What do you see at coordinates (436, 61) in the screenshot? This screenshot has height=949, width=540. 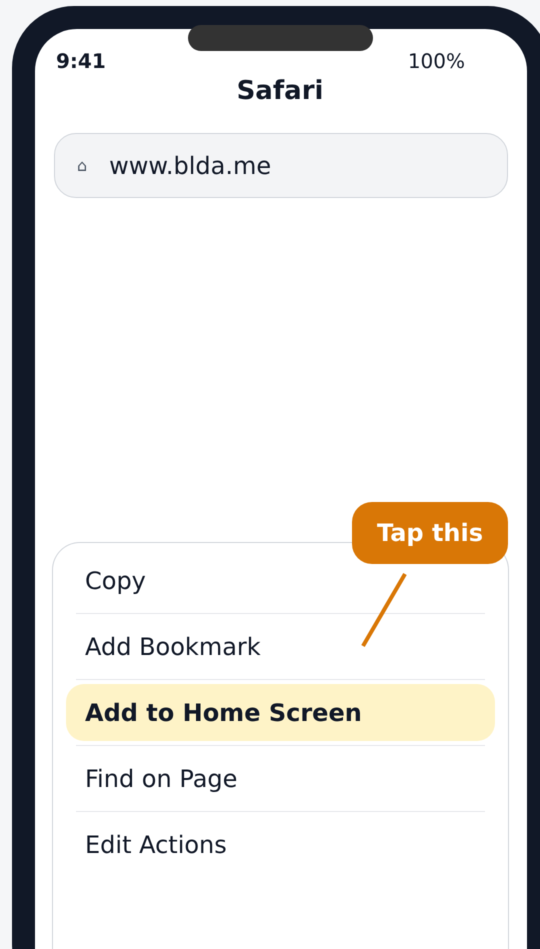 I see `battery-level: 100%` at bounding box center [436, 61].